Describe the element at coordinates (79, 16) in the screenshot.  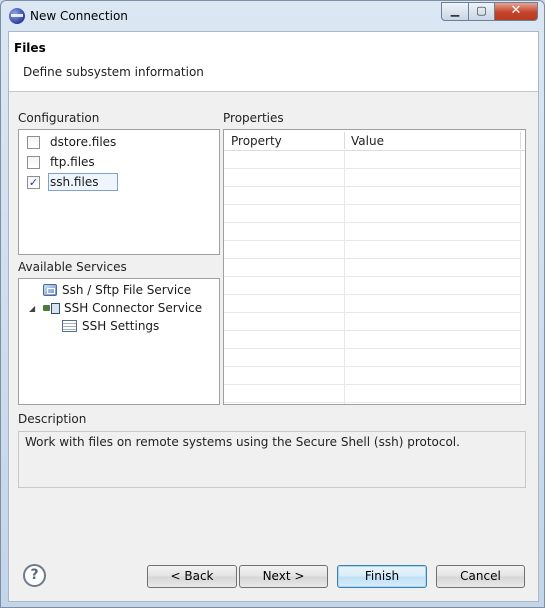
I see `window-title: New Connection` at that location.